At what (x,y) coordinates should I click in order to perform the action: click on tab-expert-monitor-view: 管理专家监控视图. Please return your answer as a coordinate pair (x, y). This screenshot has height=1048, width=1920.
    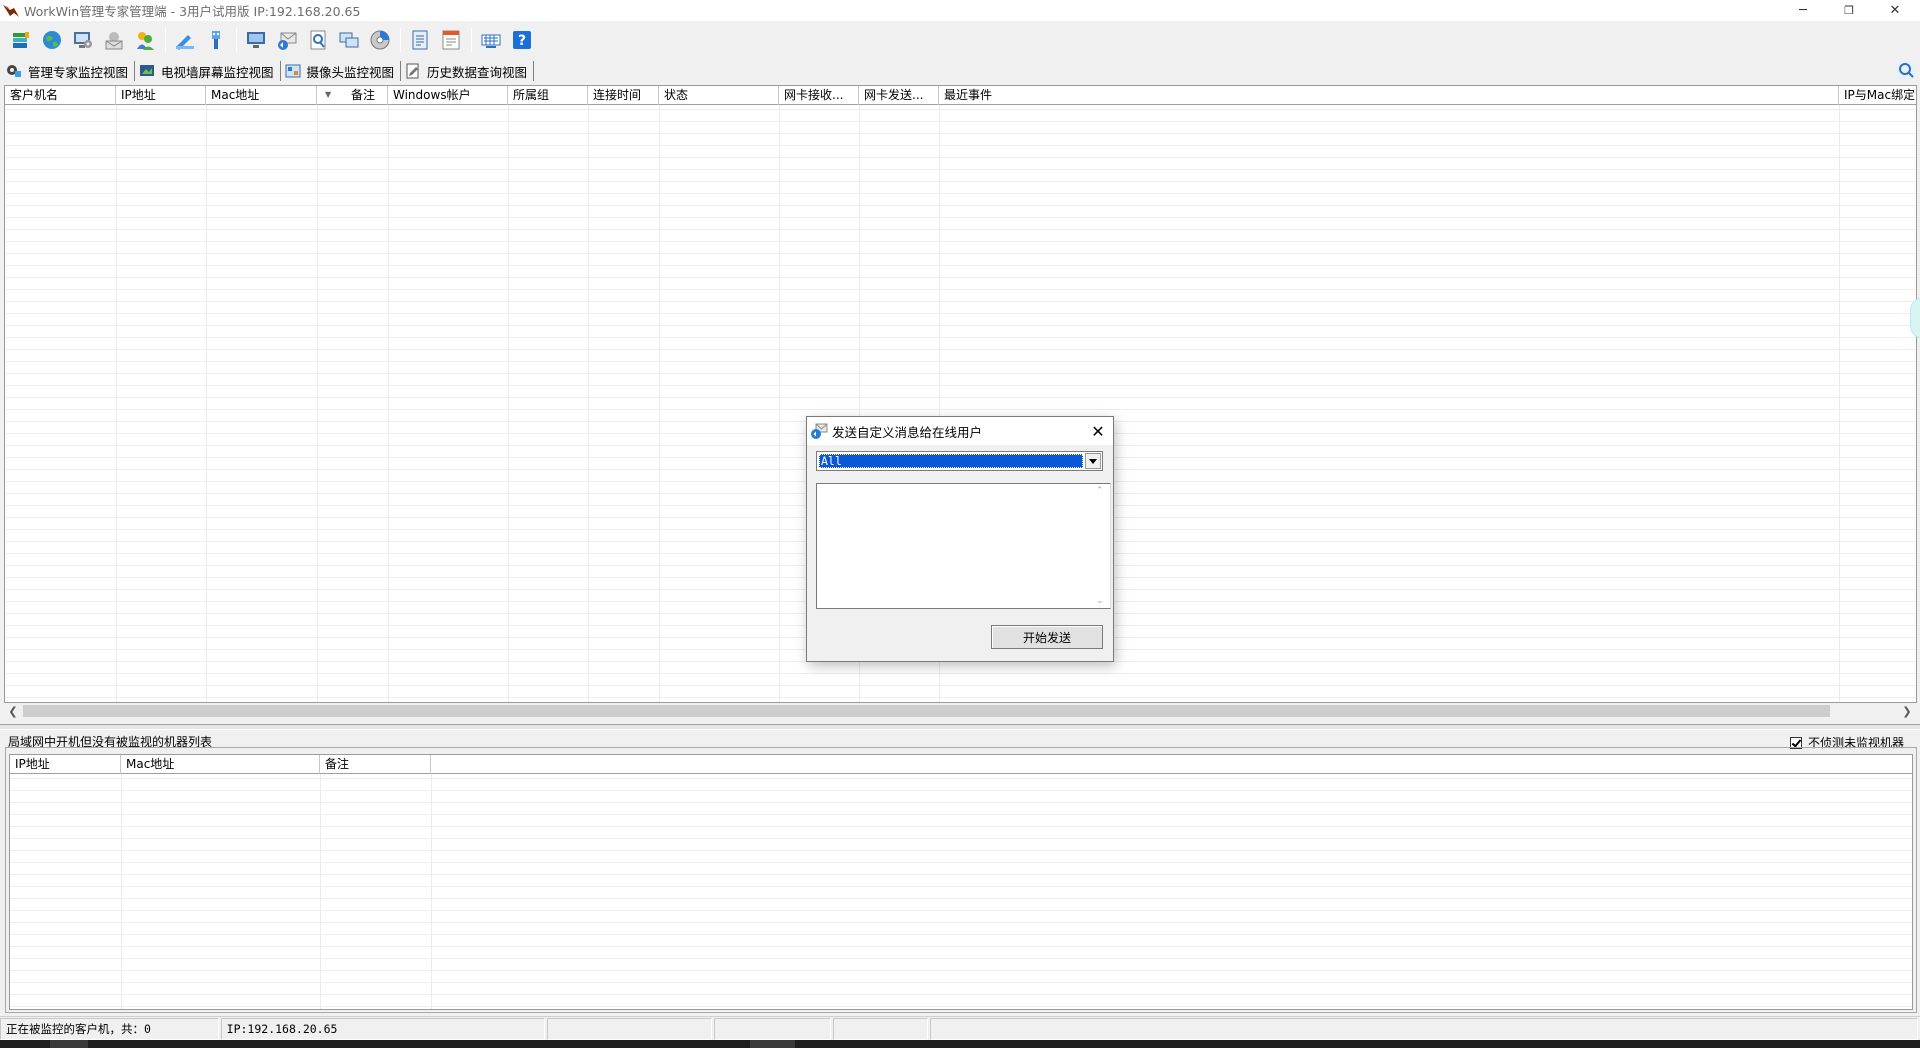
    Looking at the image, I should click on (71, 71).